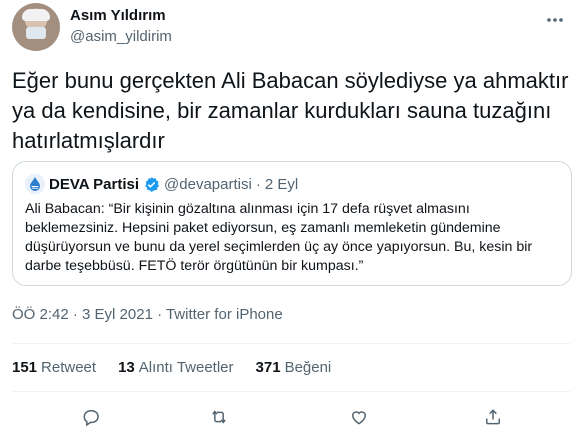 This screenshot has width=583, height=435. I want to click on retweet-stat: 151 Retweet, so click(54, 367).